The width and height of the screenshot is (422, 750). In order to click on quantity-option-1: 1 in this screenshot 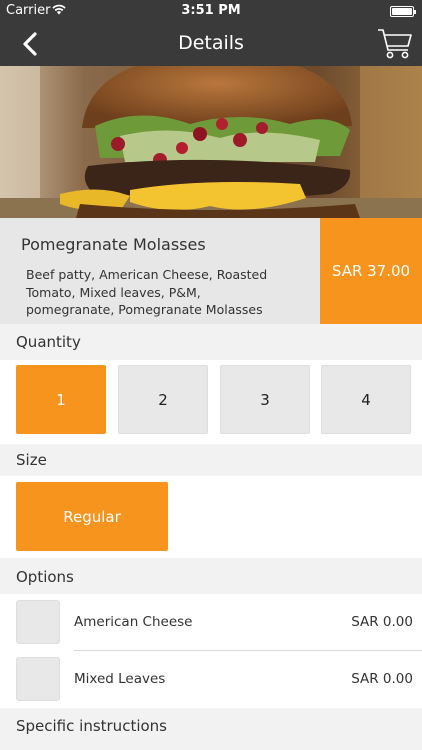, I will do `click(61, 399)`.